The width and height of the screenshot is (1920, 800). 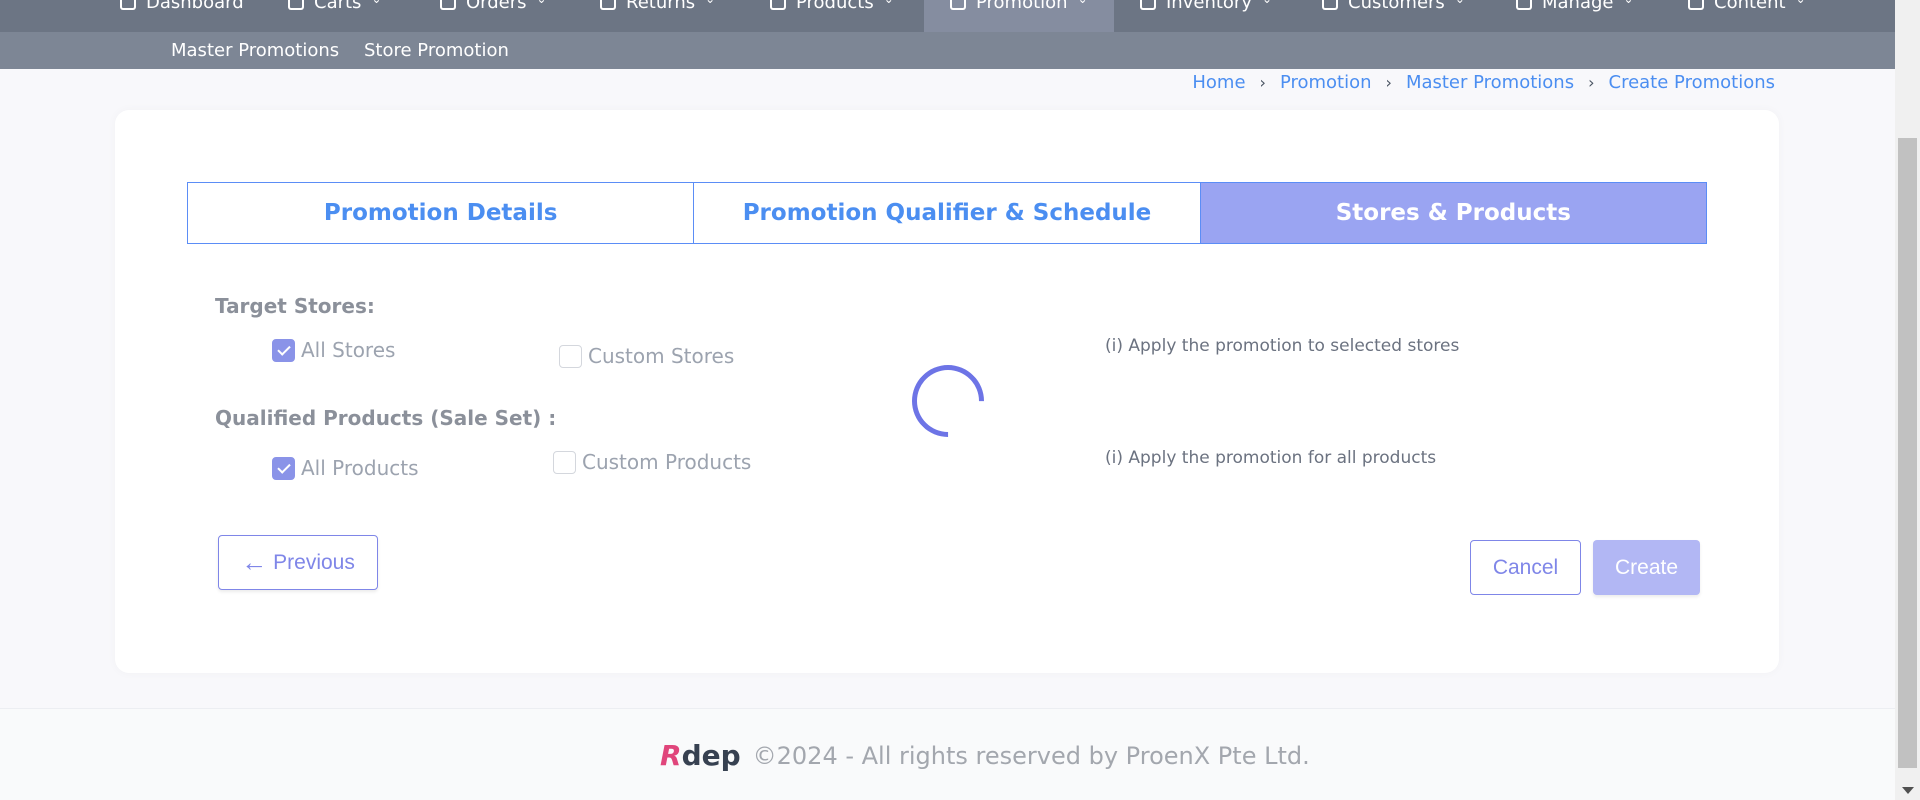 I want to click on gear-icon, so click(x=1524, y=5).